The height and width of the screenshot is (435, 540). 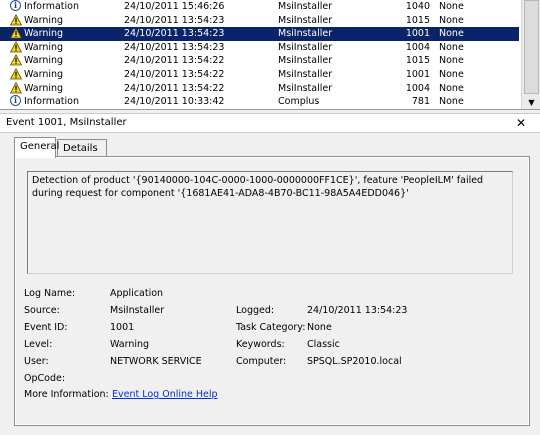 What do you see at coordinates (531, 102) in the screenshot?
I see `scroll-down-button: ▼` at bounding box center [531, 102].